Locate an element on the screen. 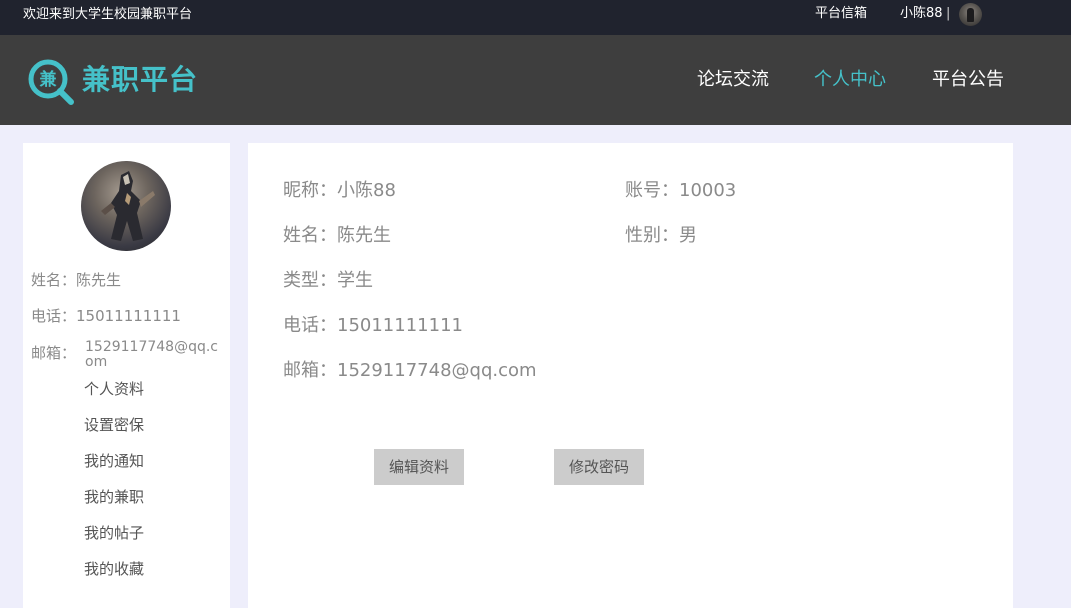 This screenshot has height=608, width=1071. menu-my-favorites: 我的收藏 is located at coordinates (114, 569).